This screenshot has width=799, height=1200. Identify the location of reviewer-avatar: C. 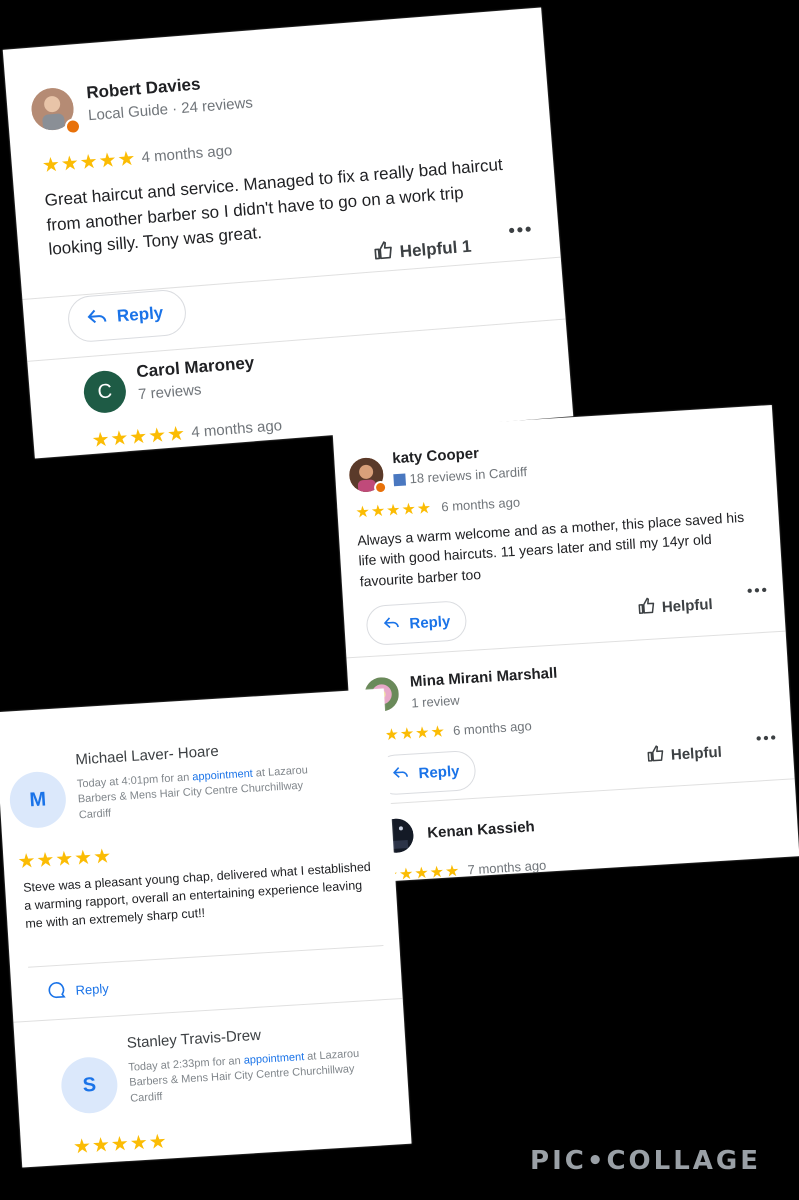
(105, 392).